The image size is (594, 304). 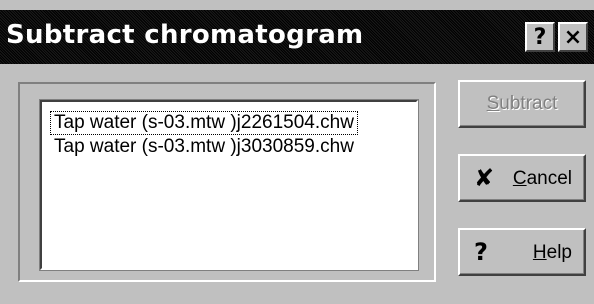 I want to click on list-item: Tap water (s-03.mtw )j3030859.chw, so click(x=204, y=147).